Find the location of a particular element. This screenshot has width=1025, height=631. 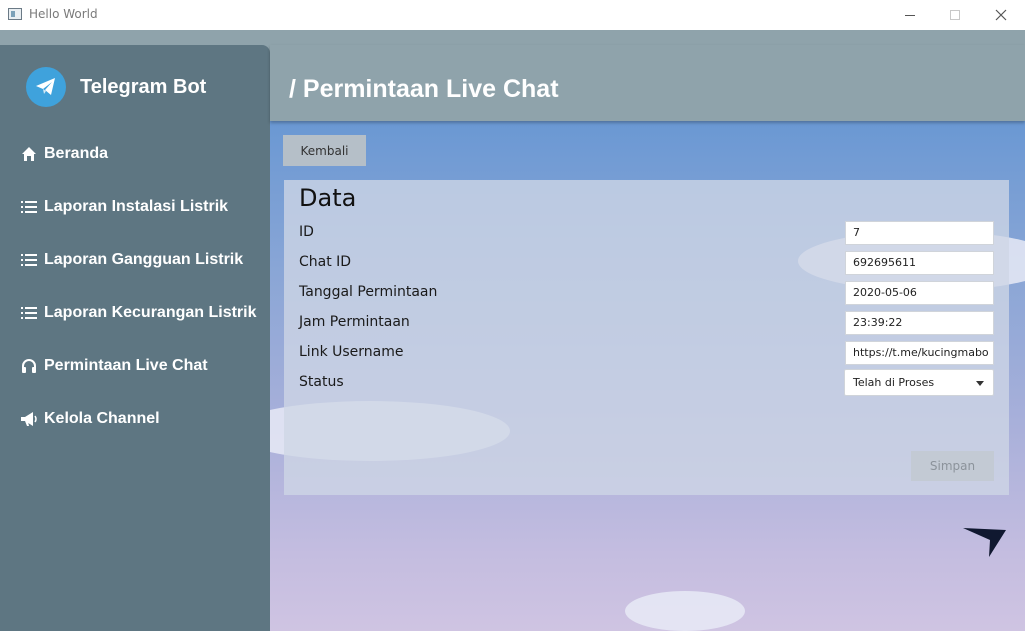

sidebar-item-laporan-kecurangan: Laporan Kecurangan Listrik is located at coordinates (138, 313).